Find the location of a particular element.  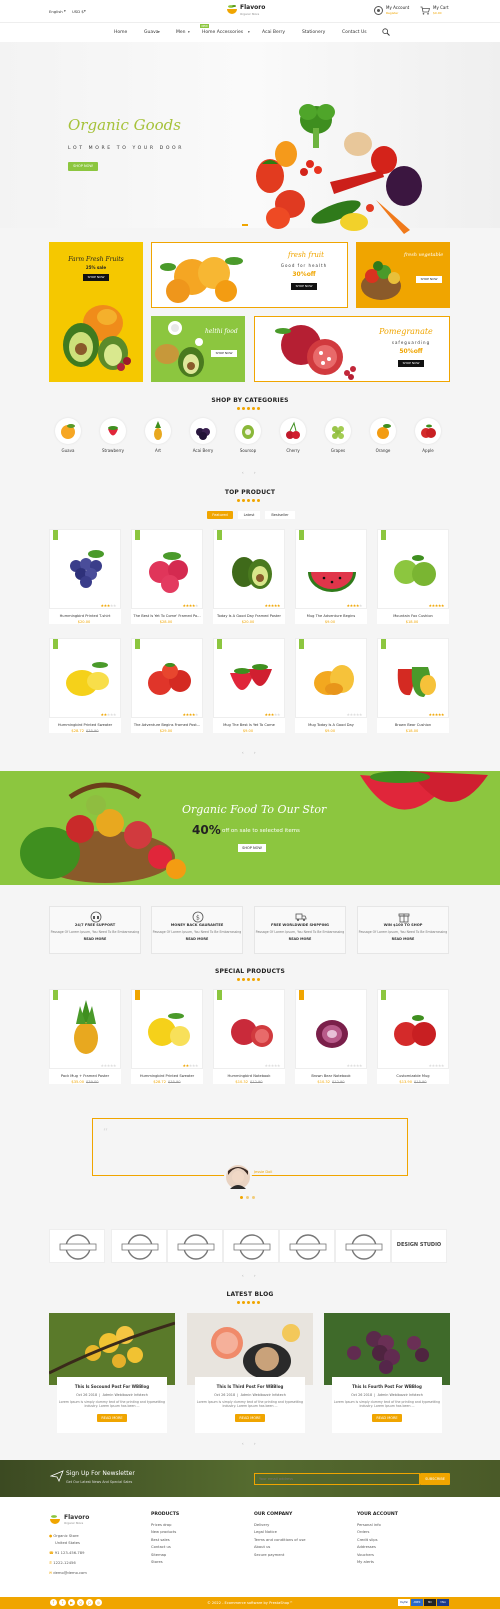

footer-link: Prices drop is located at coordinates (165, 1525).